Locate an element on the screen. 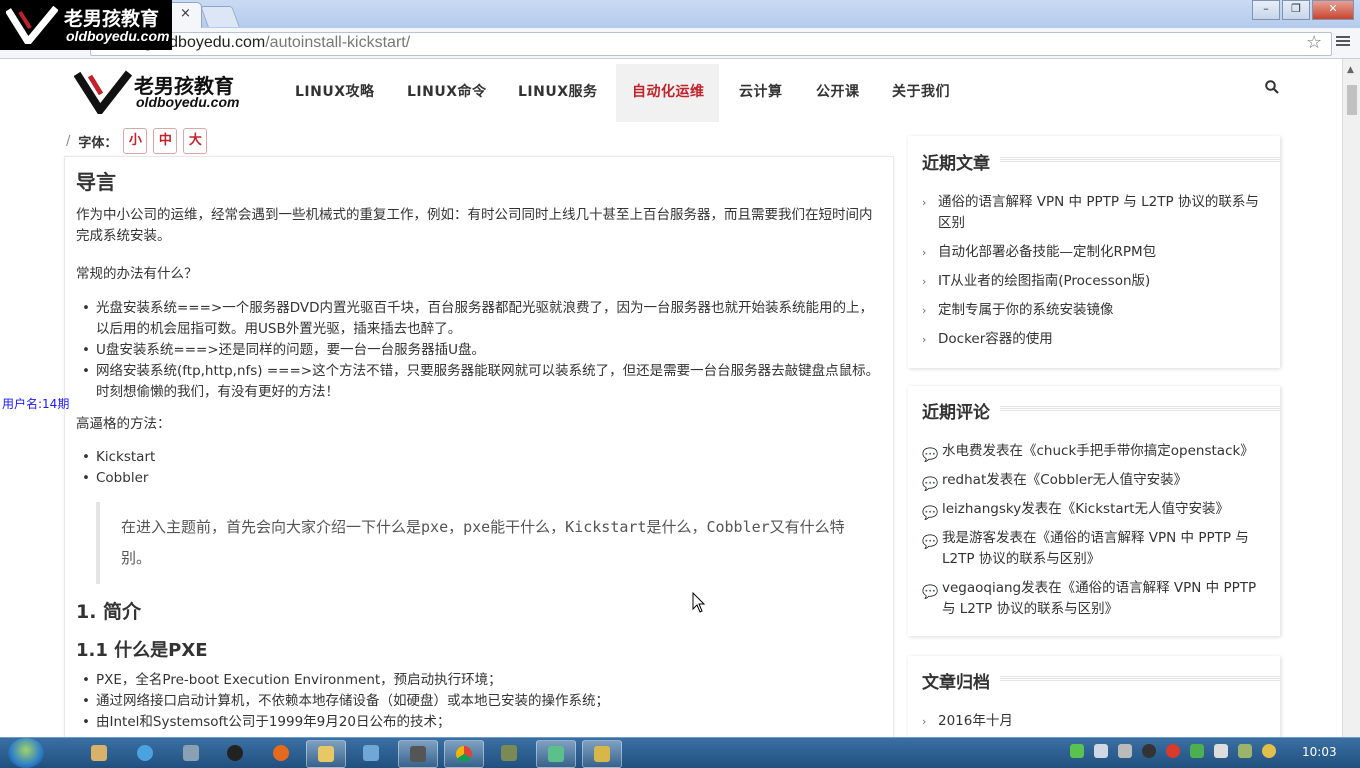 The width and height of the screenshot is (1360, 768). scroll-up-icon: ▲ is located at coordinates (1350, 70).